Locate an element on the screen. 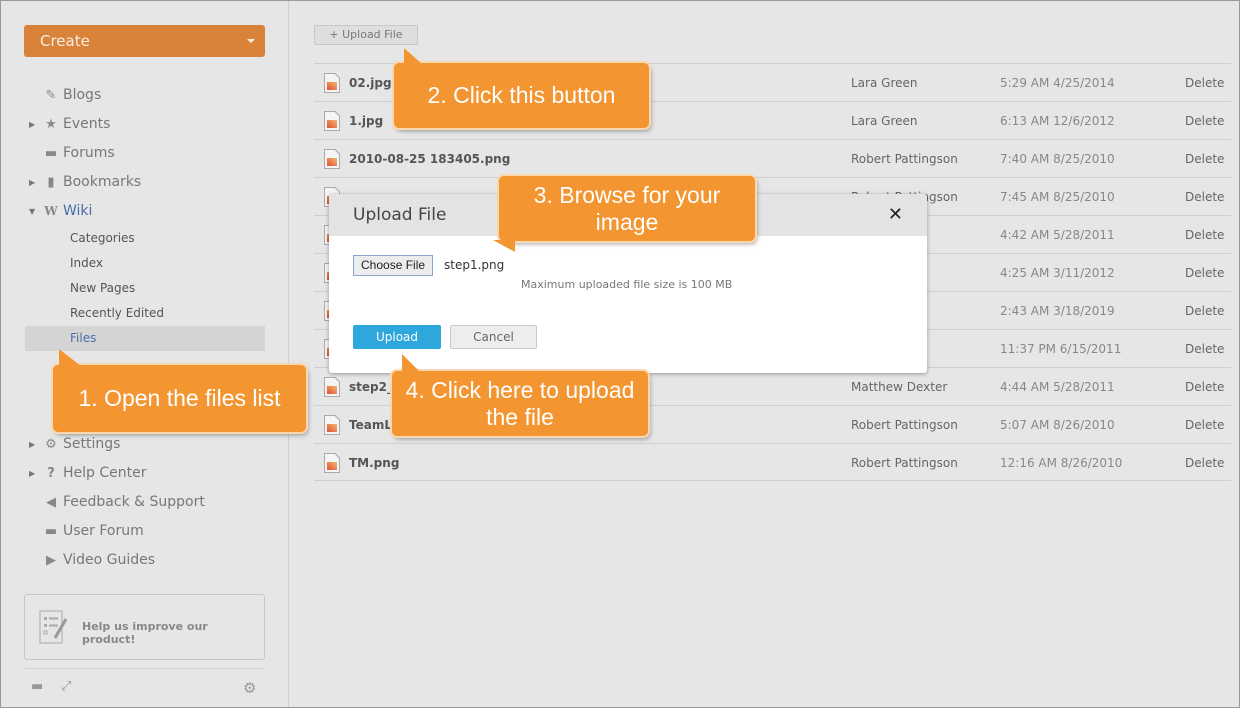 Image resolution: width=1240 pixels, height=708 pixels. question-icon: ? is located at coordinates (51, 473).